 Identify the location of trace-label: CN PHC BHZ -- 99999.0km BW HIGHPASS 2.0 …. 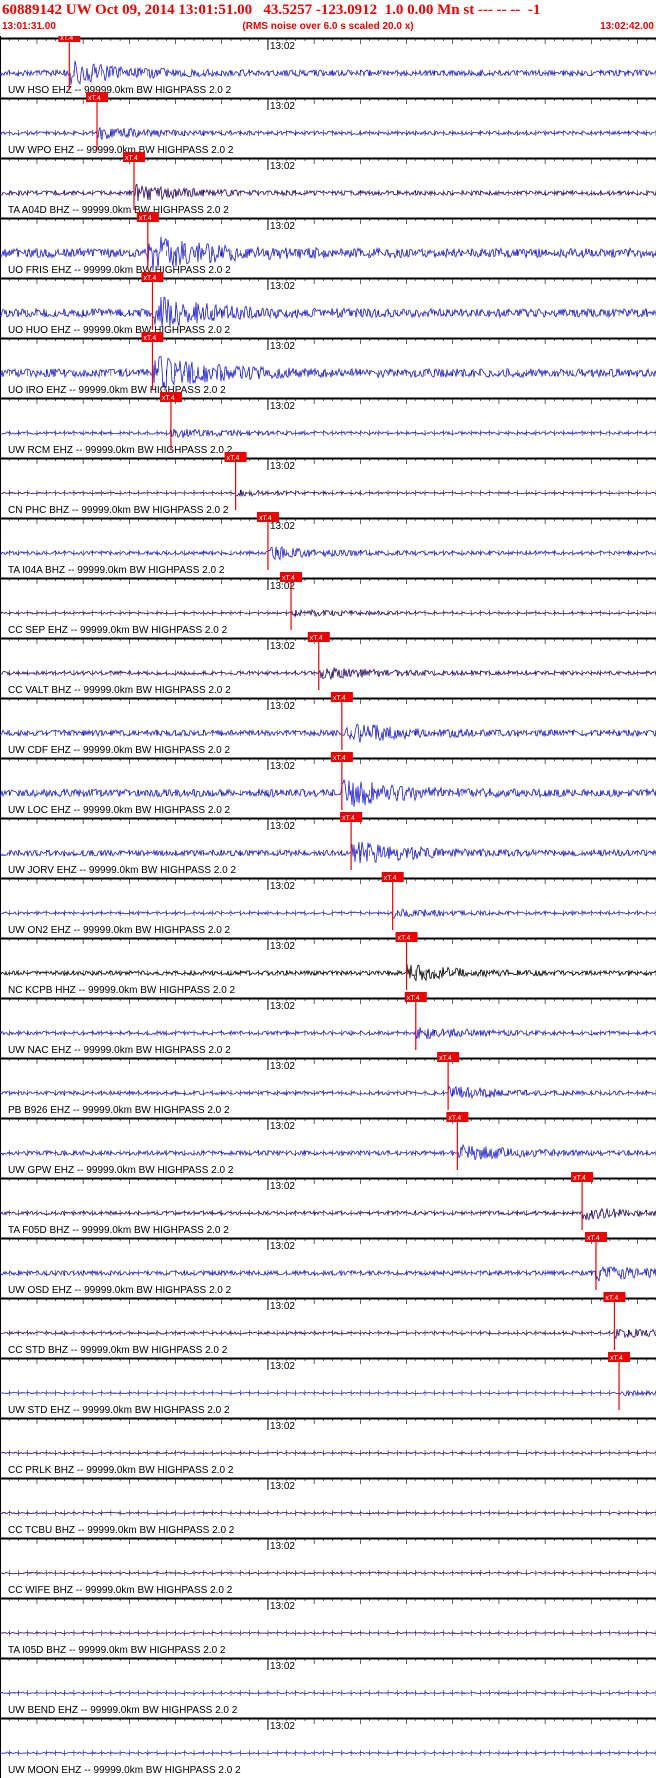
(118, 510).